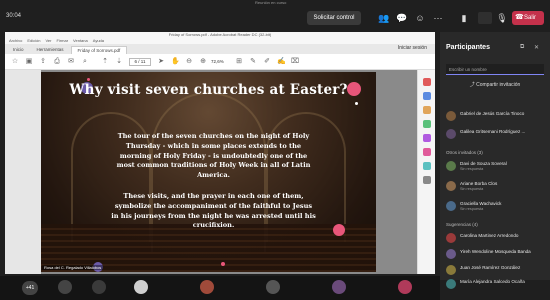 Image resolution: width=550 pixels, height=300 pixels. What do you see at coordinates (220, 288) in the screenshot?
I see `participant-video-strip: +41` at bounding box center [220, 288].